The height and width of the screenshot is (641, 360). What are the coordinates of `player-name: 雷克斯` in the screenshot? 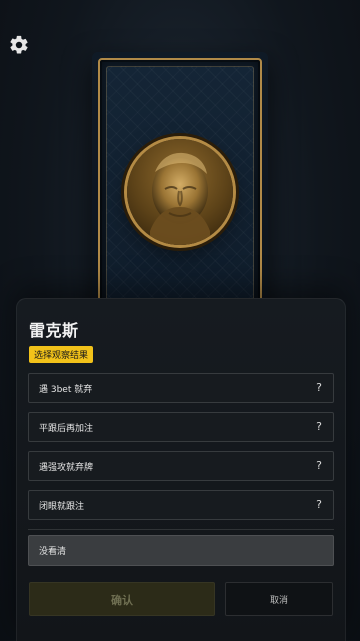 It's located at (54, 330).